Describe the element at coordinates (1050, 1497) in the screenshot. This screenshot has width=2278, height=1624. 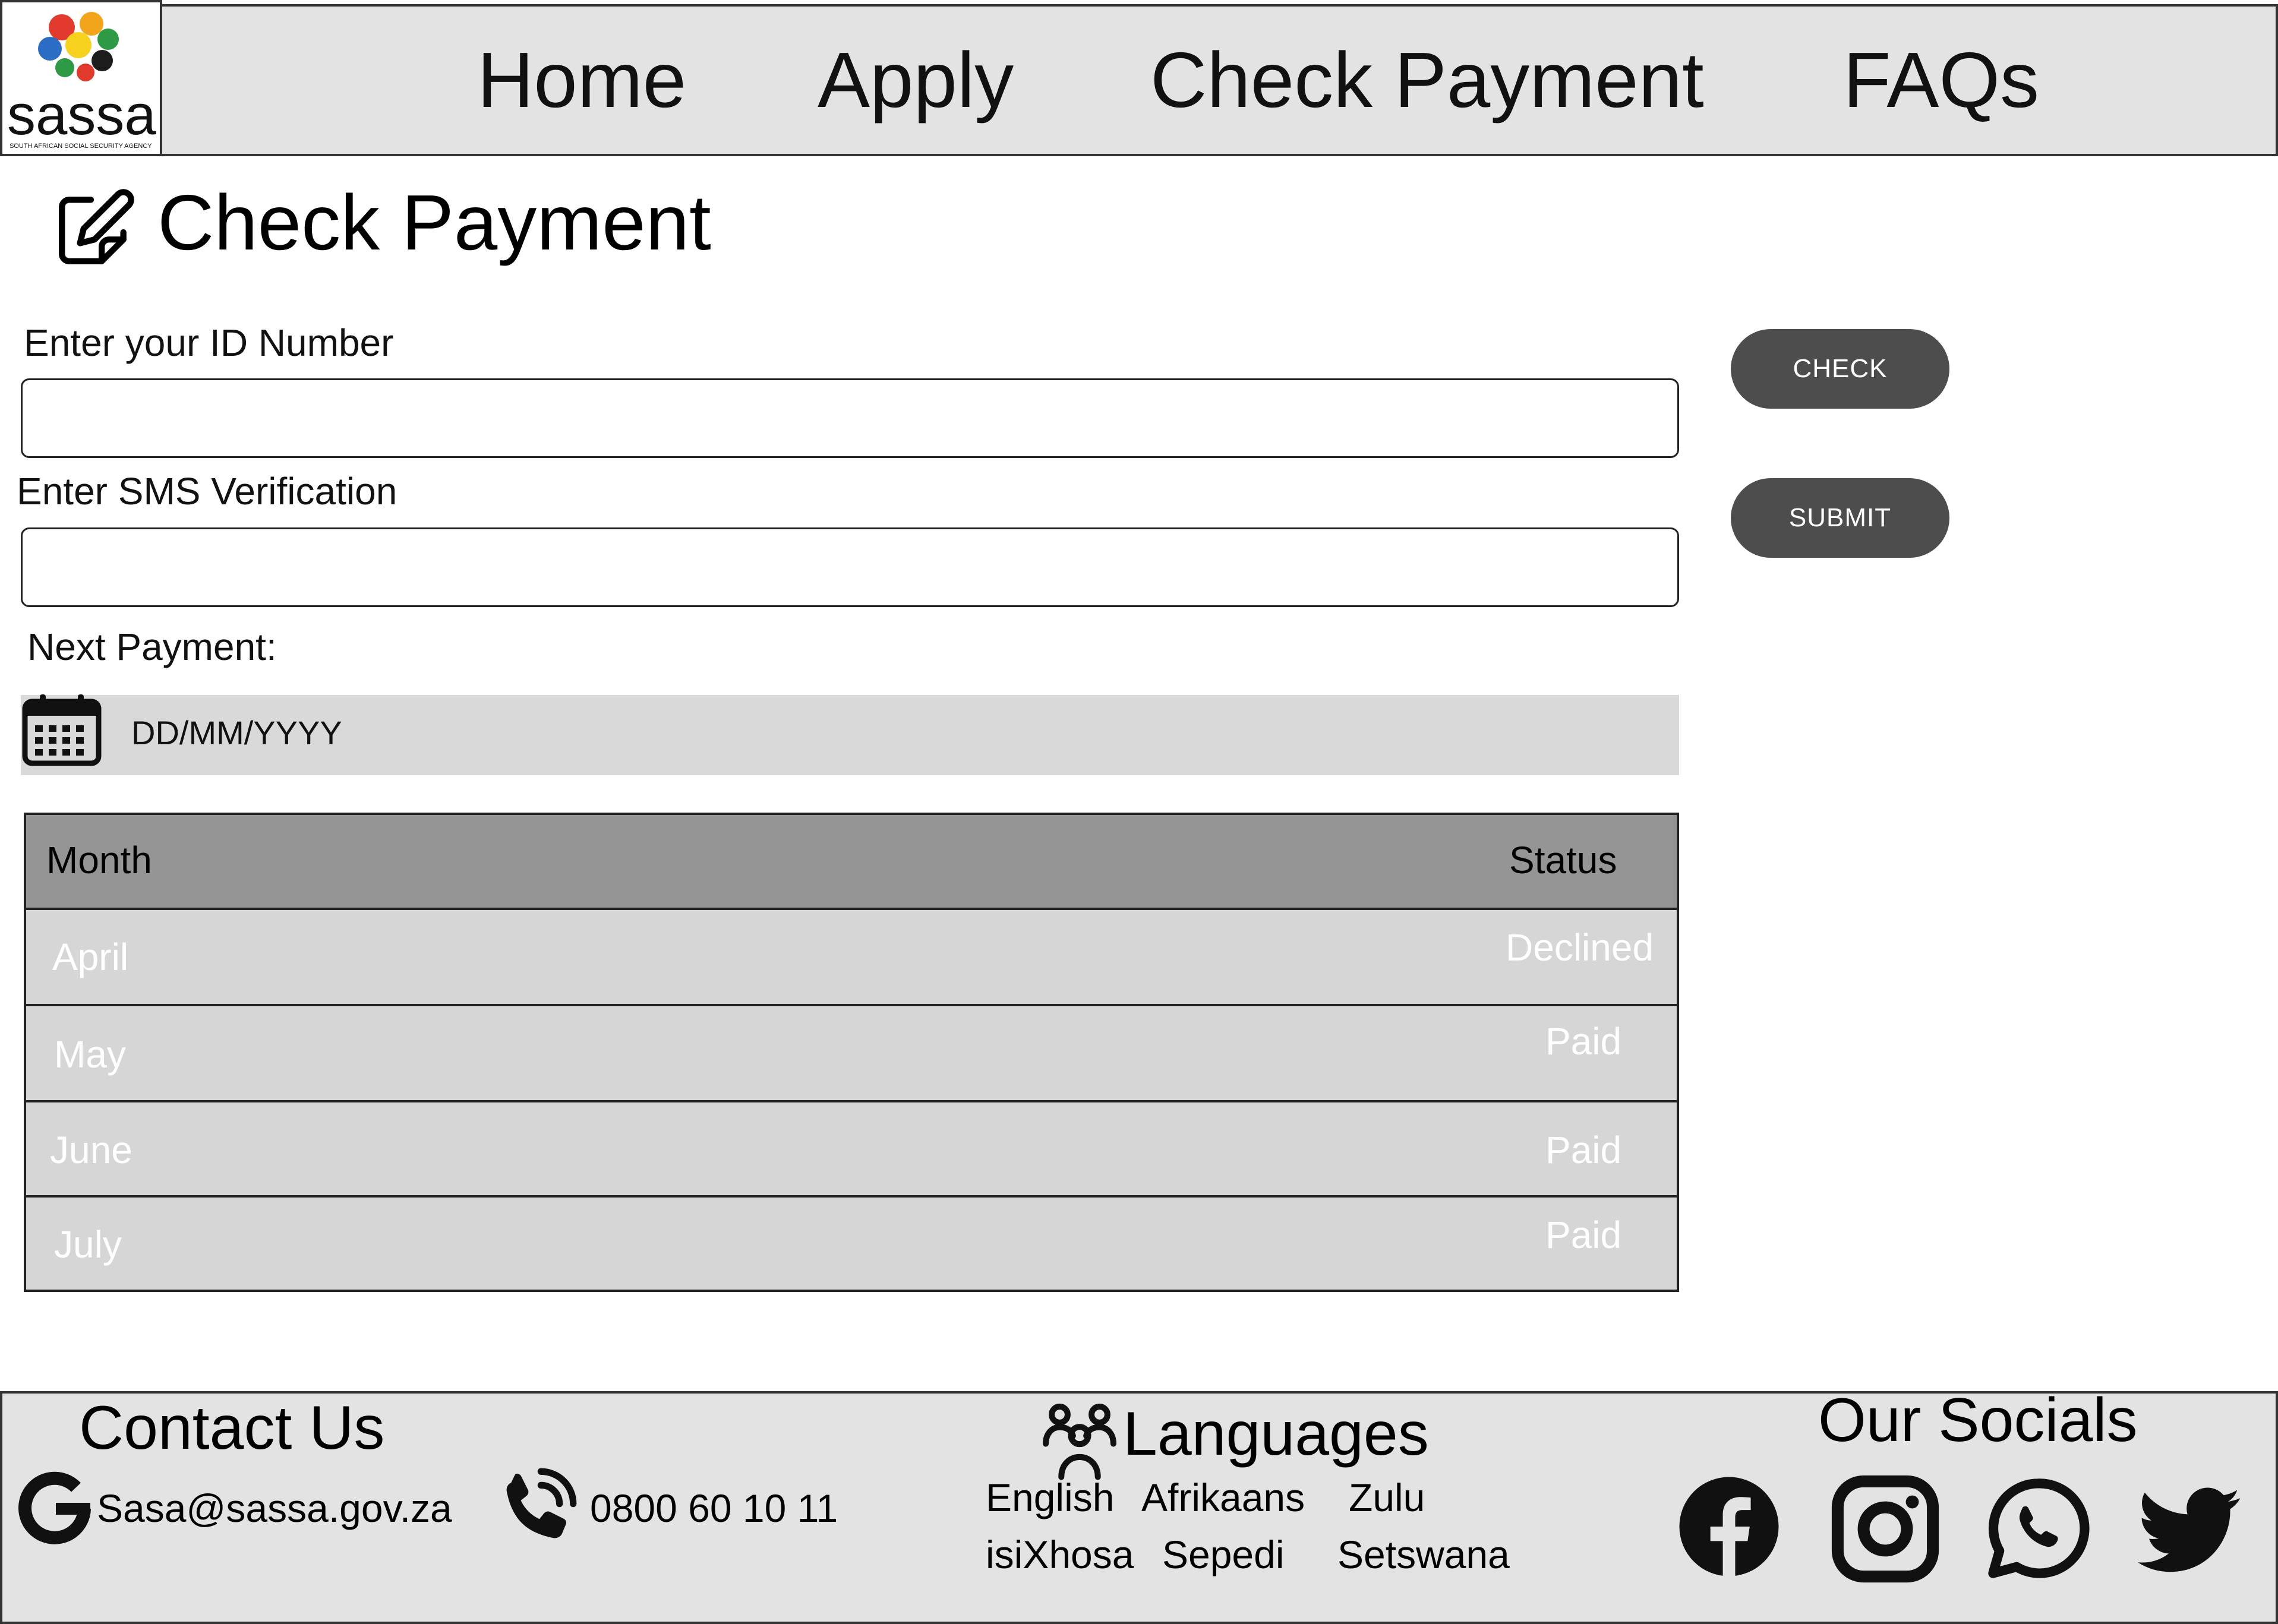
I see `language-english: English` at that location.